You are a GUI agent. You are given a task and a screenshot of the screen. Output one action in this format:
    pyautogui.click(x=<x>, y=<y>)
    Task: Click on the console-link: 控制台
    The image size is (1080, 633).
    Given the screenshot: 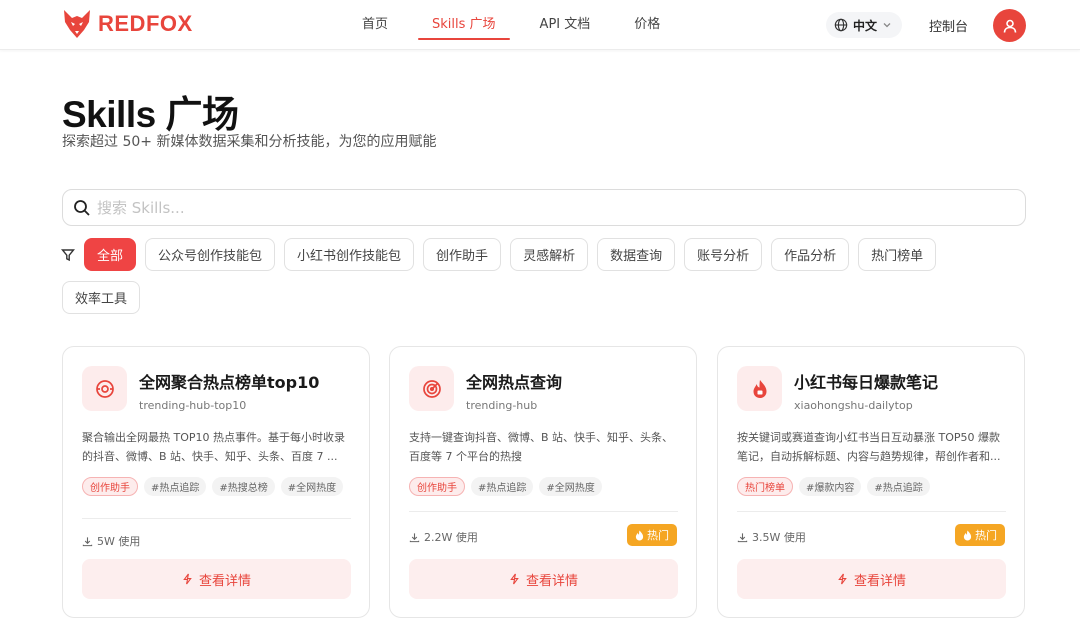 What is the action you would take?
    pyautogui.click(x=948, y=25)
    